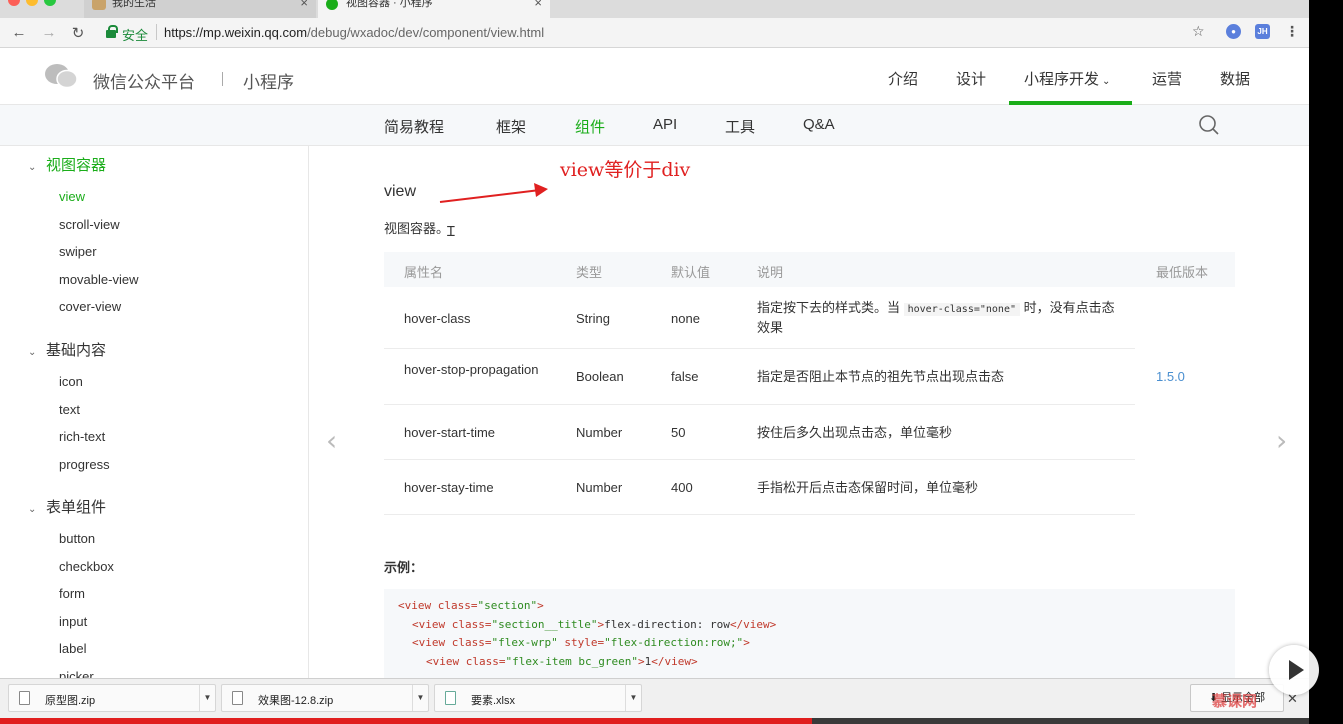 The image size is (1343, 724). What do you see at coordinates (76, 673) in the screenshot?
I see `sidebar-item-picker: picker` at bounding box center [76, 673].